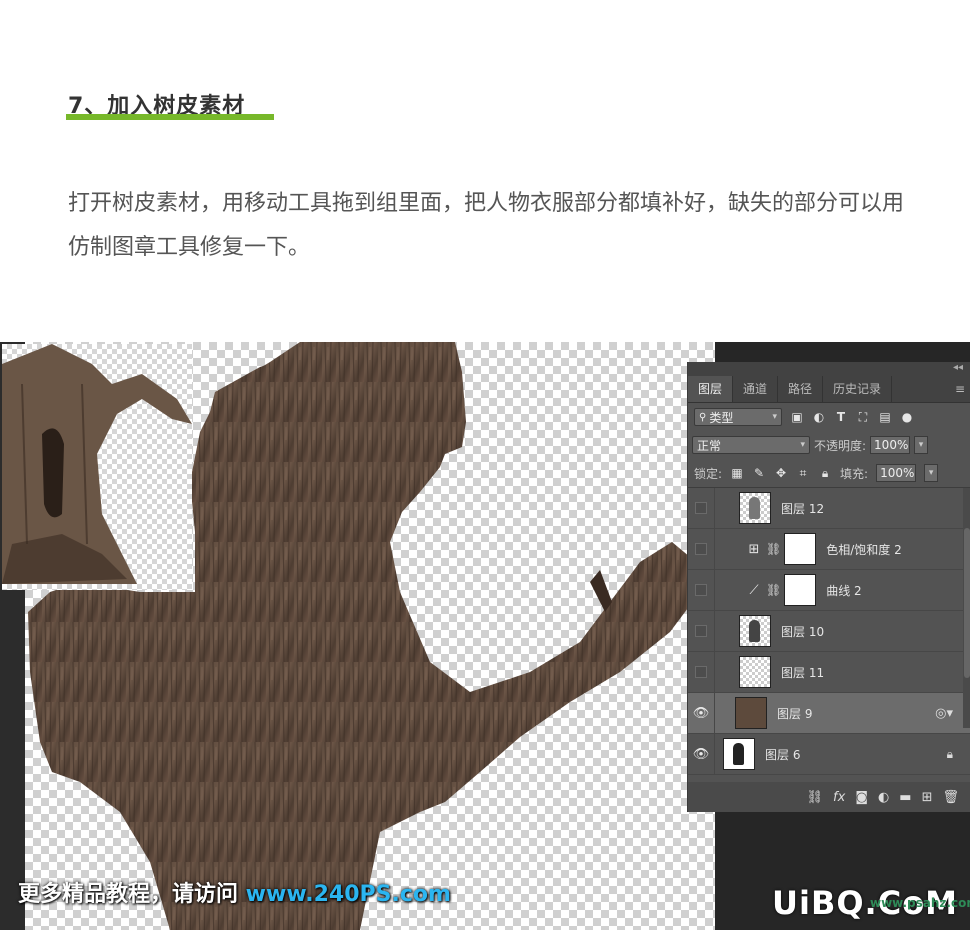  I want to click on tab-layers: 图层, so click(711, 389).